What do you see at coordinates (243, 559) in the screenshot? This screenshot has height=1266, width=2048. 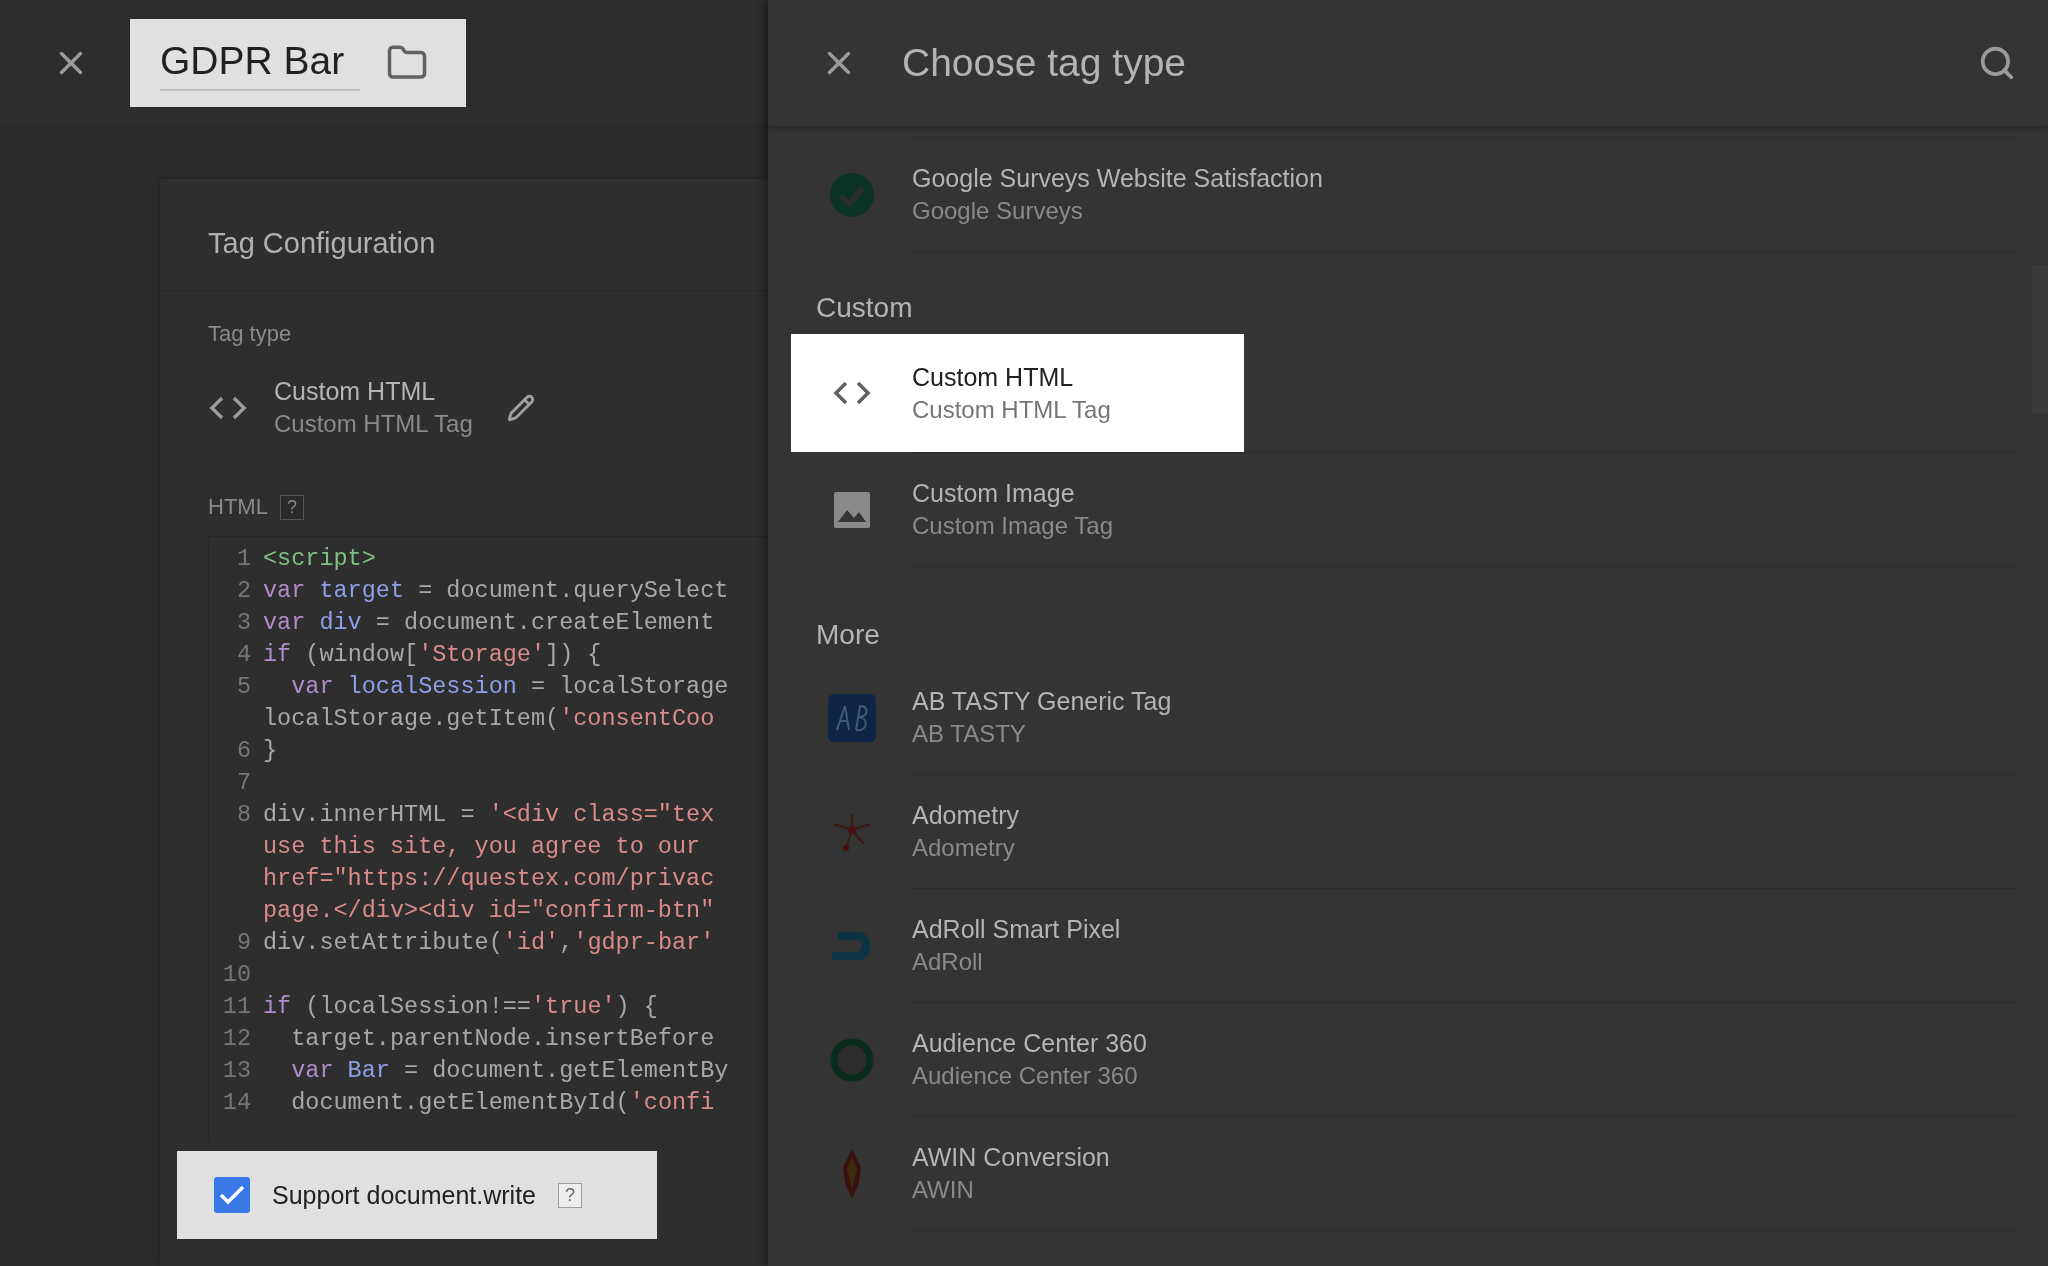 I see `line-number: 1` at bounding box center [243, 559].